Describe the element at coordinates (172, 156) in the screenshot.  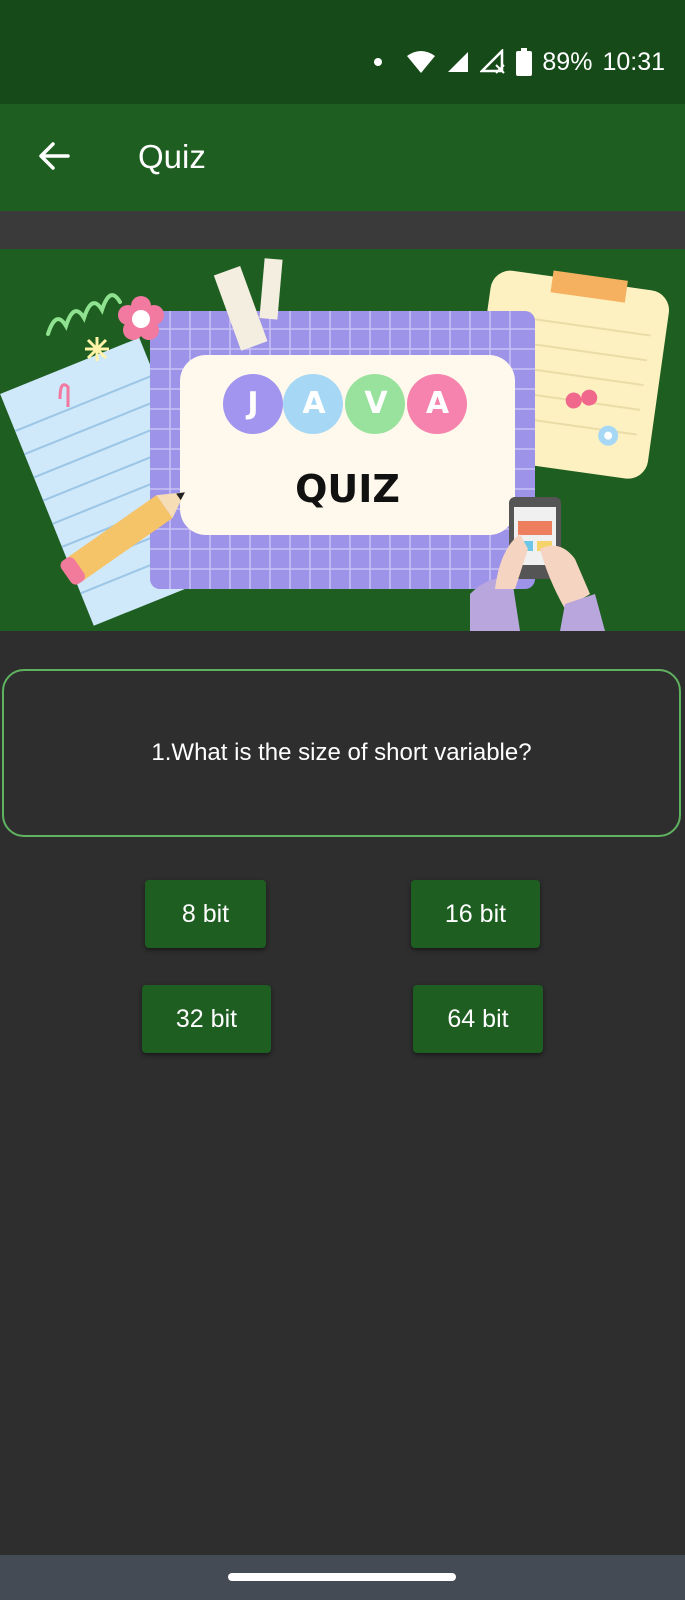
I see `page-title: Quiz` at that location.